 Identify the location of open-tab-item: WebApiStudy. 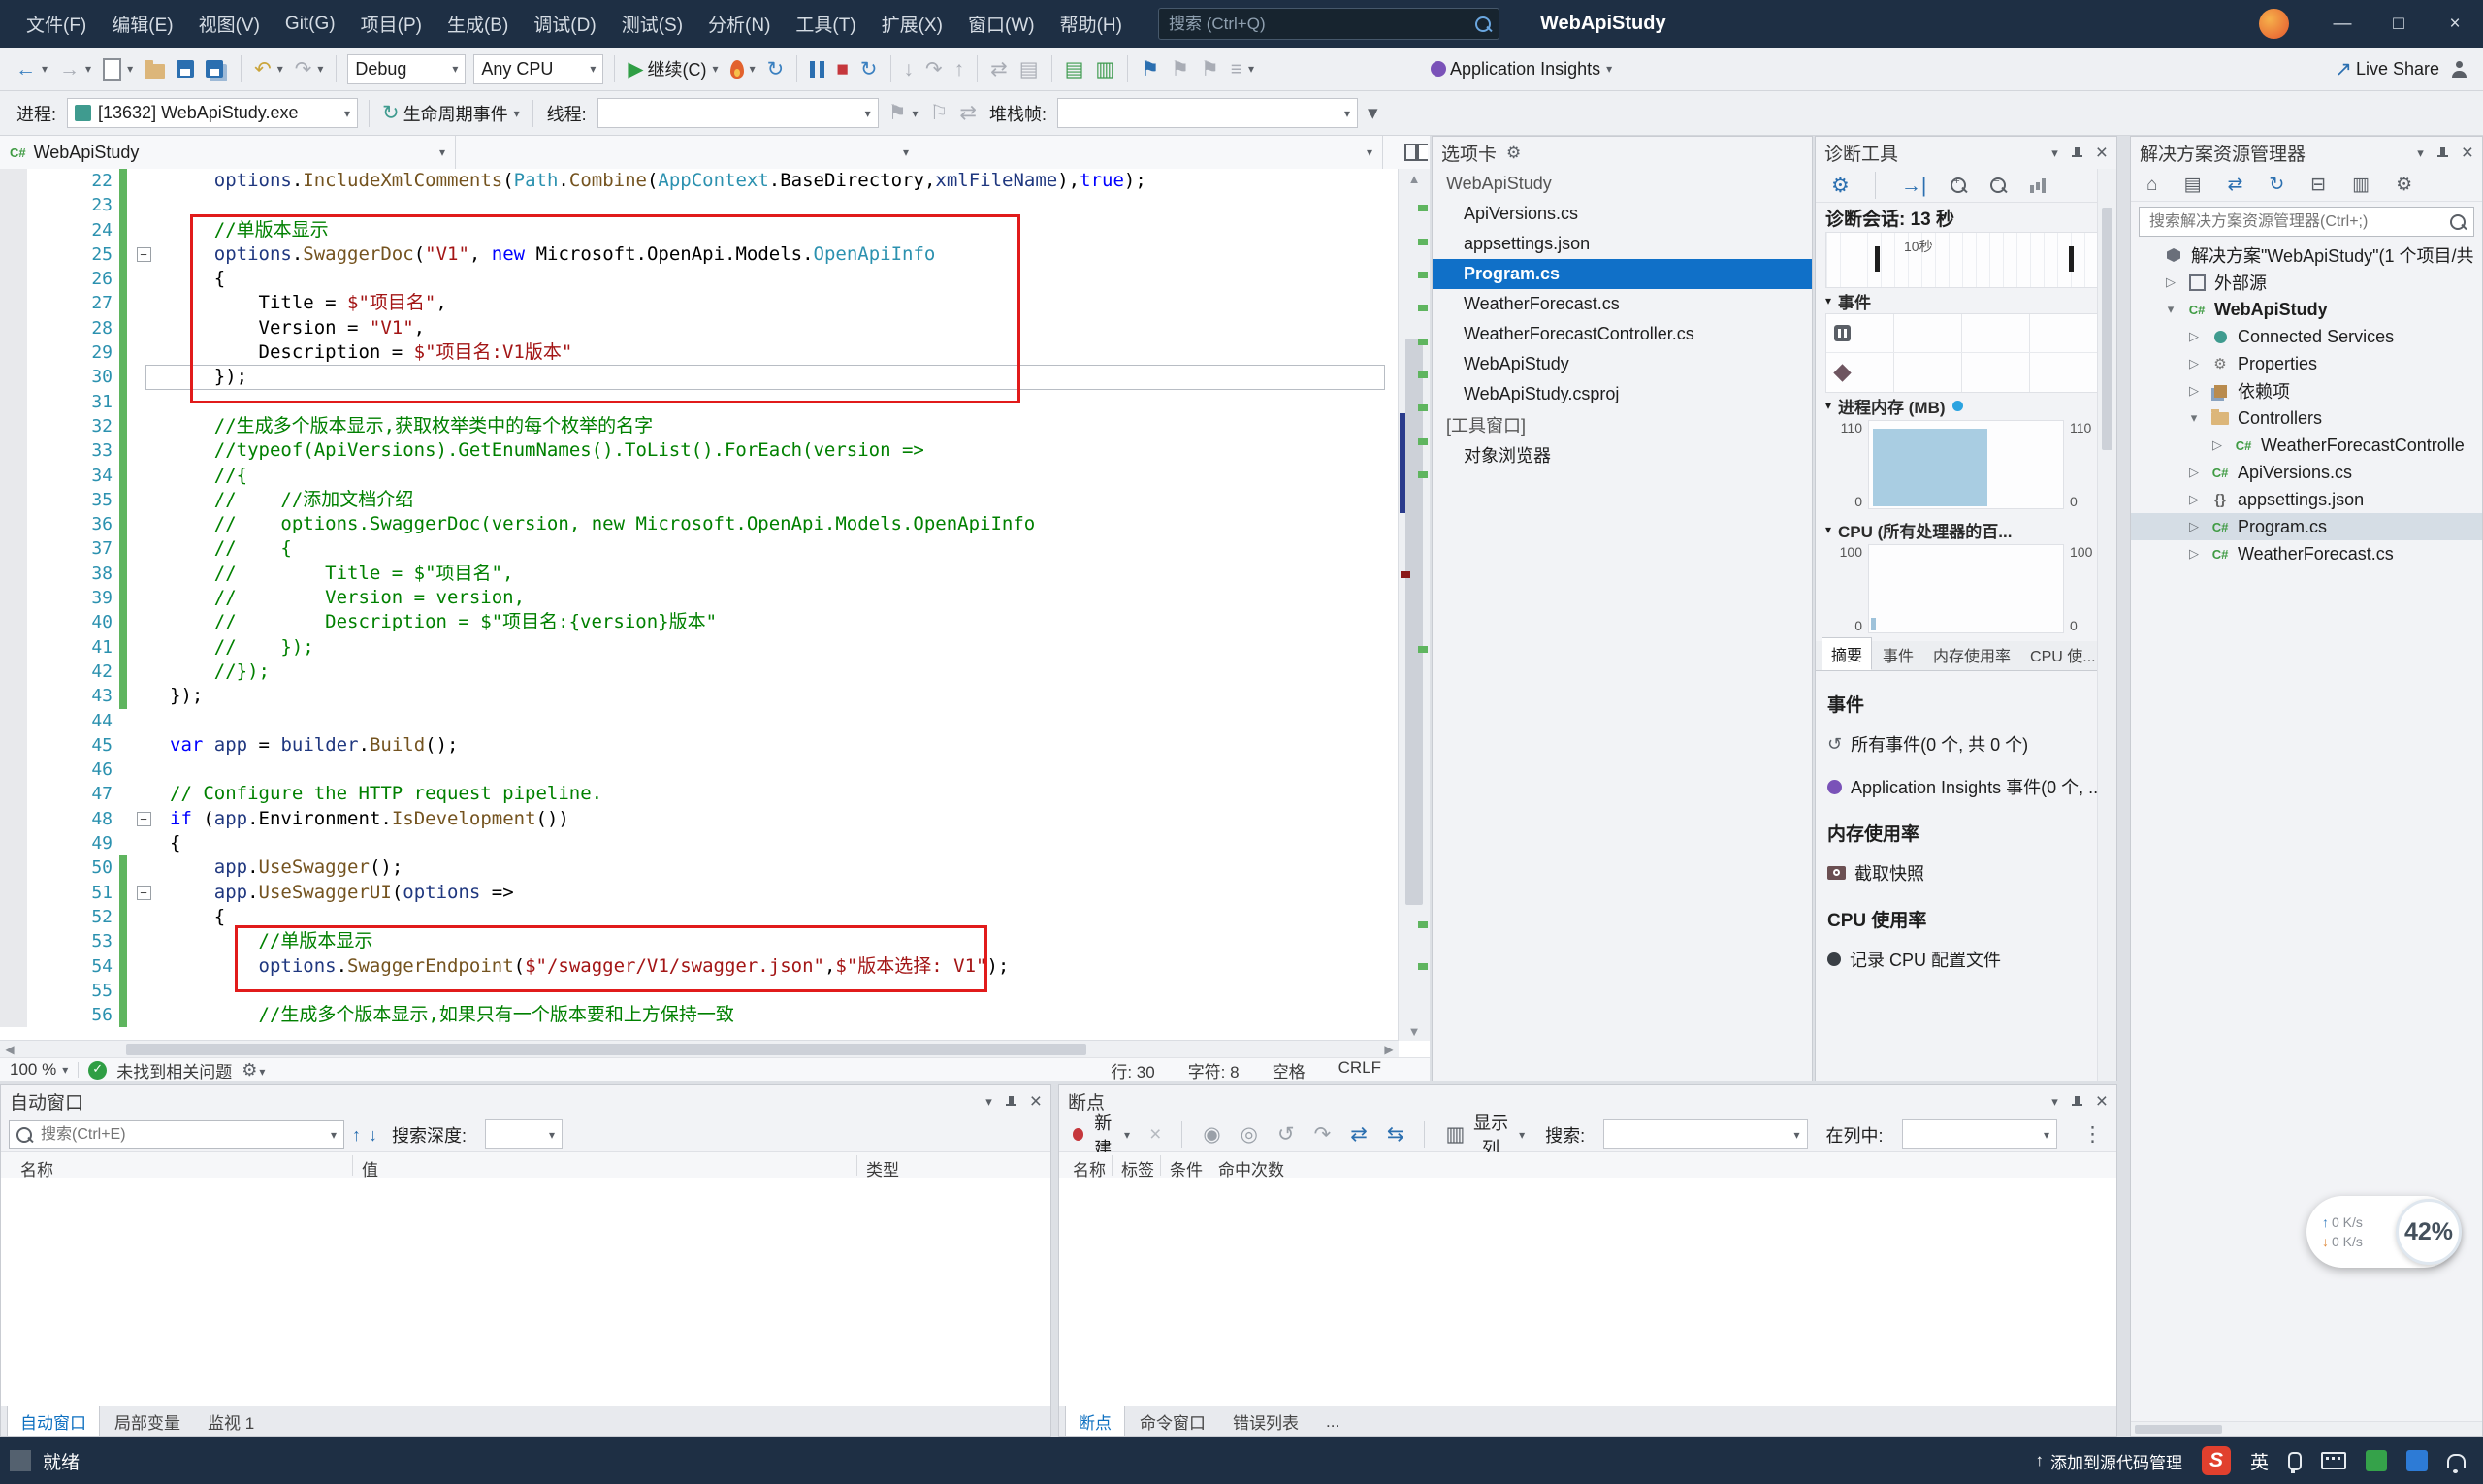
(1623, 364).